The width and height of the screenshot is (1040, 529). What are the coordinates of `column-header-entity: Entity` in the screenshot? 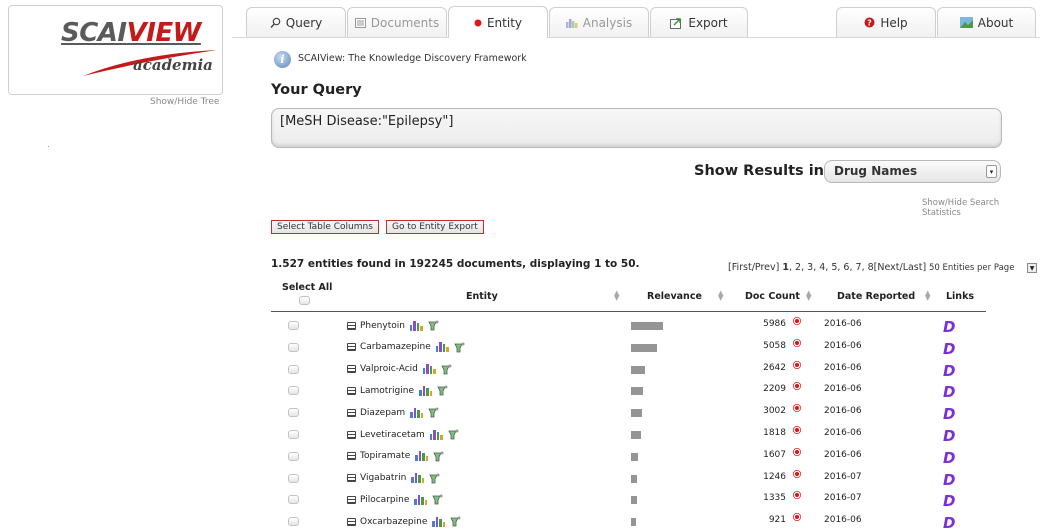 It's located at (482, 296).